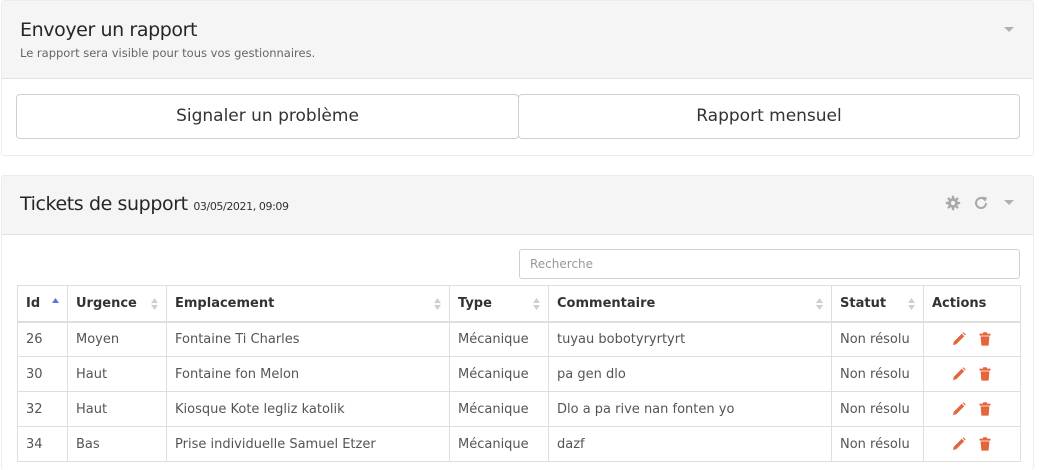 Image resolution: width=1039 pixels, height=470 pixels. What do you see at coordinates (267, 116) in the screenshot?
I see `report-problem-button: Signaler un problème` at bounding box center [267, 116].